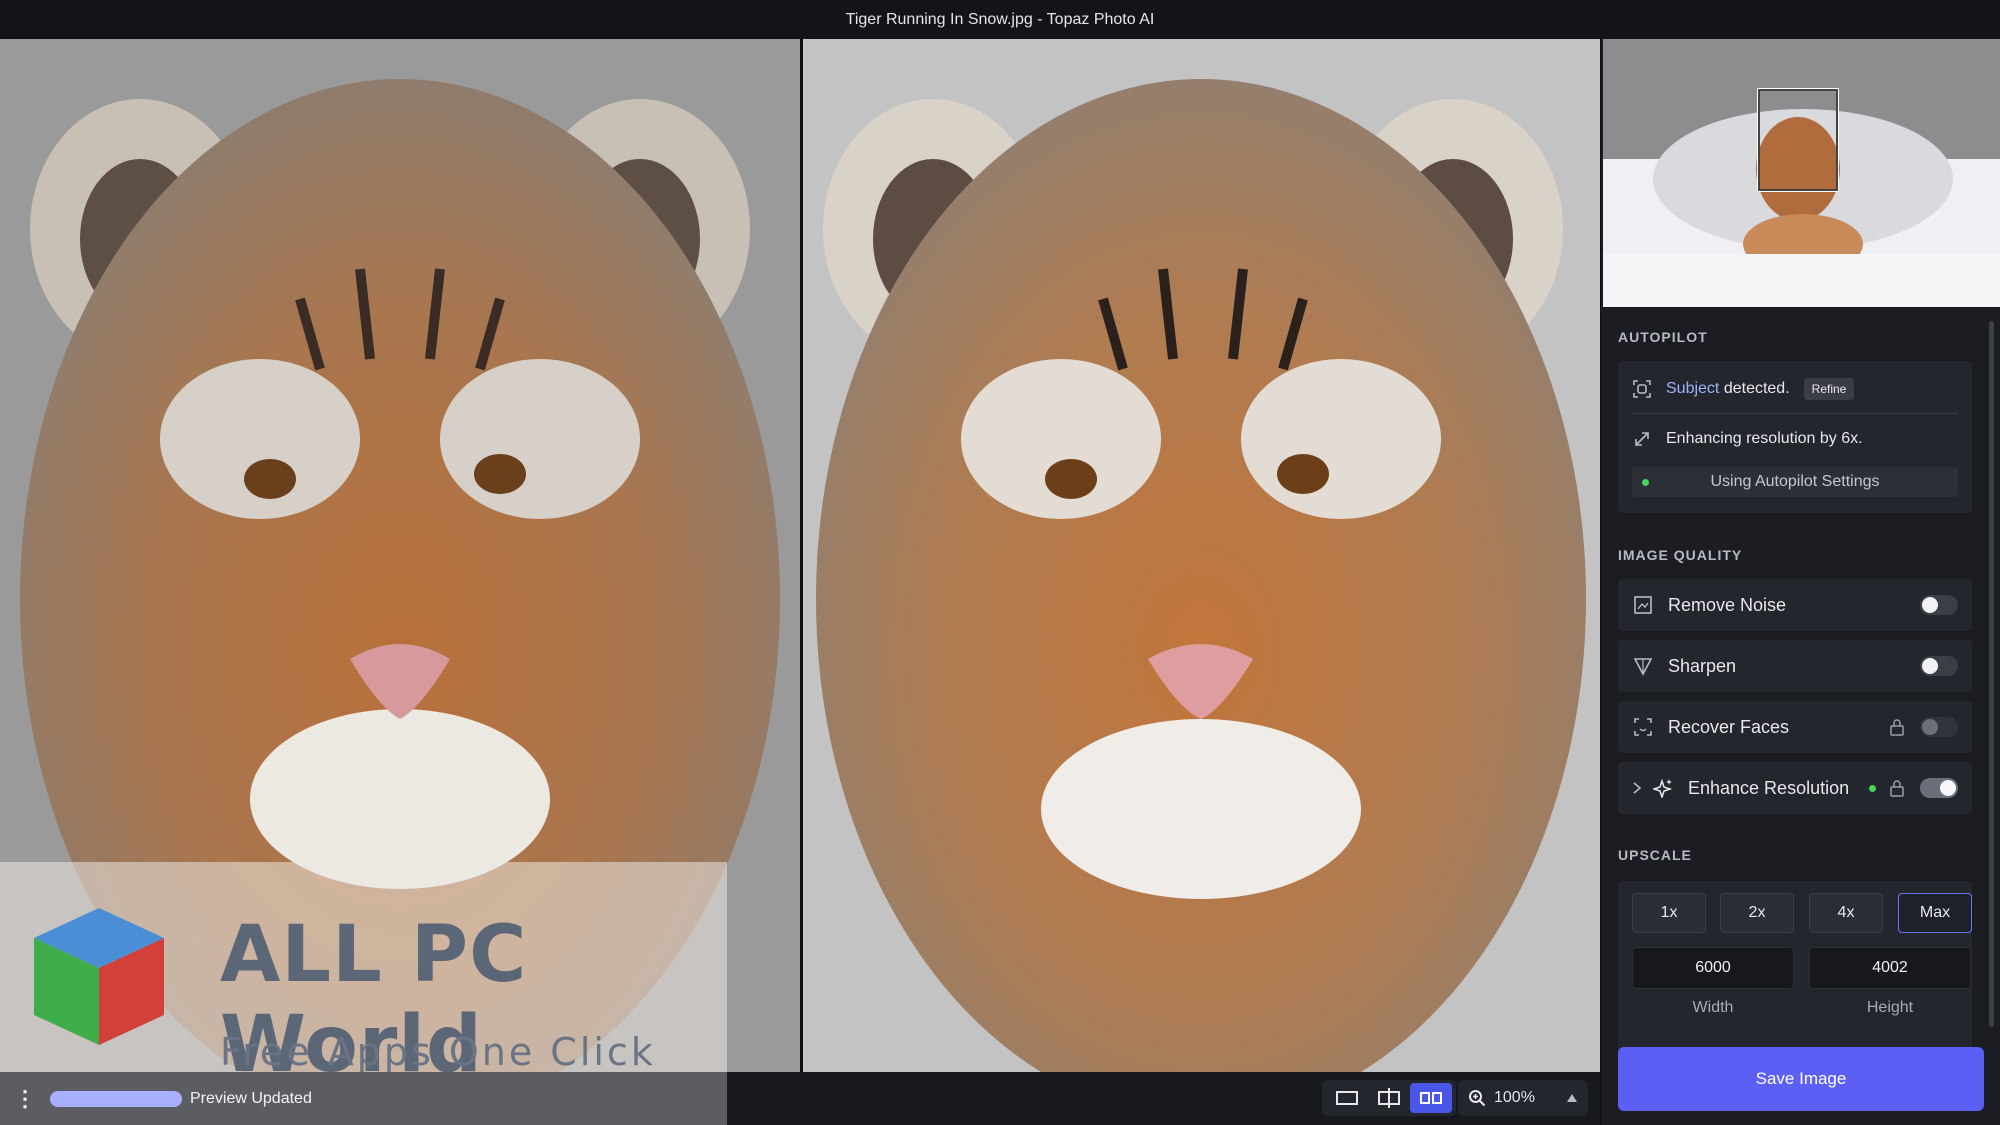 This screenshot has width=2000, height=1125. I want to click on subject-link: Subject, so click(1692, 389).